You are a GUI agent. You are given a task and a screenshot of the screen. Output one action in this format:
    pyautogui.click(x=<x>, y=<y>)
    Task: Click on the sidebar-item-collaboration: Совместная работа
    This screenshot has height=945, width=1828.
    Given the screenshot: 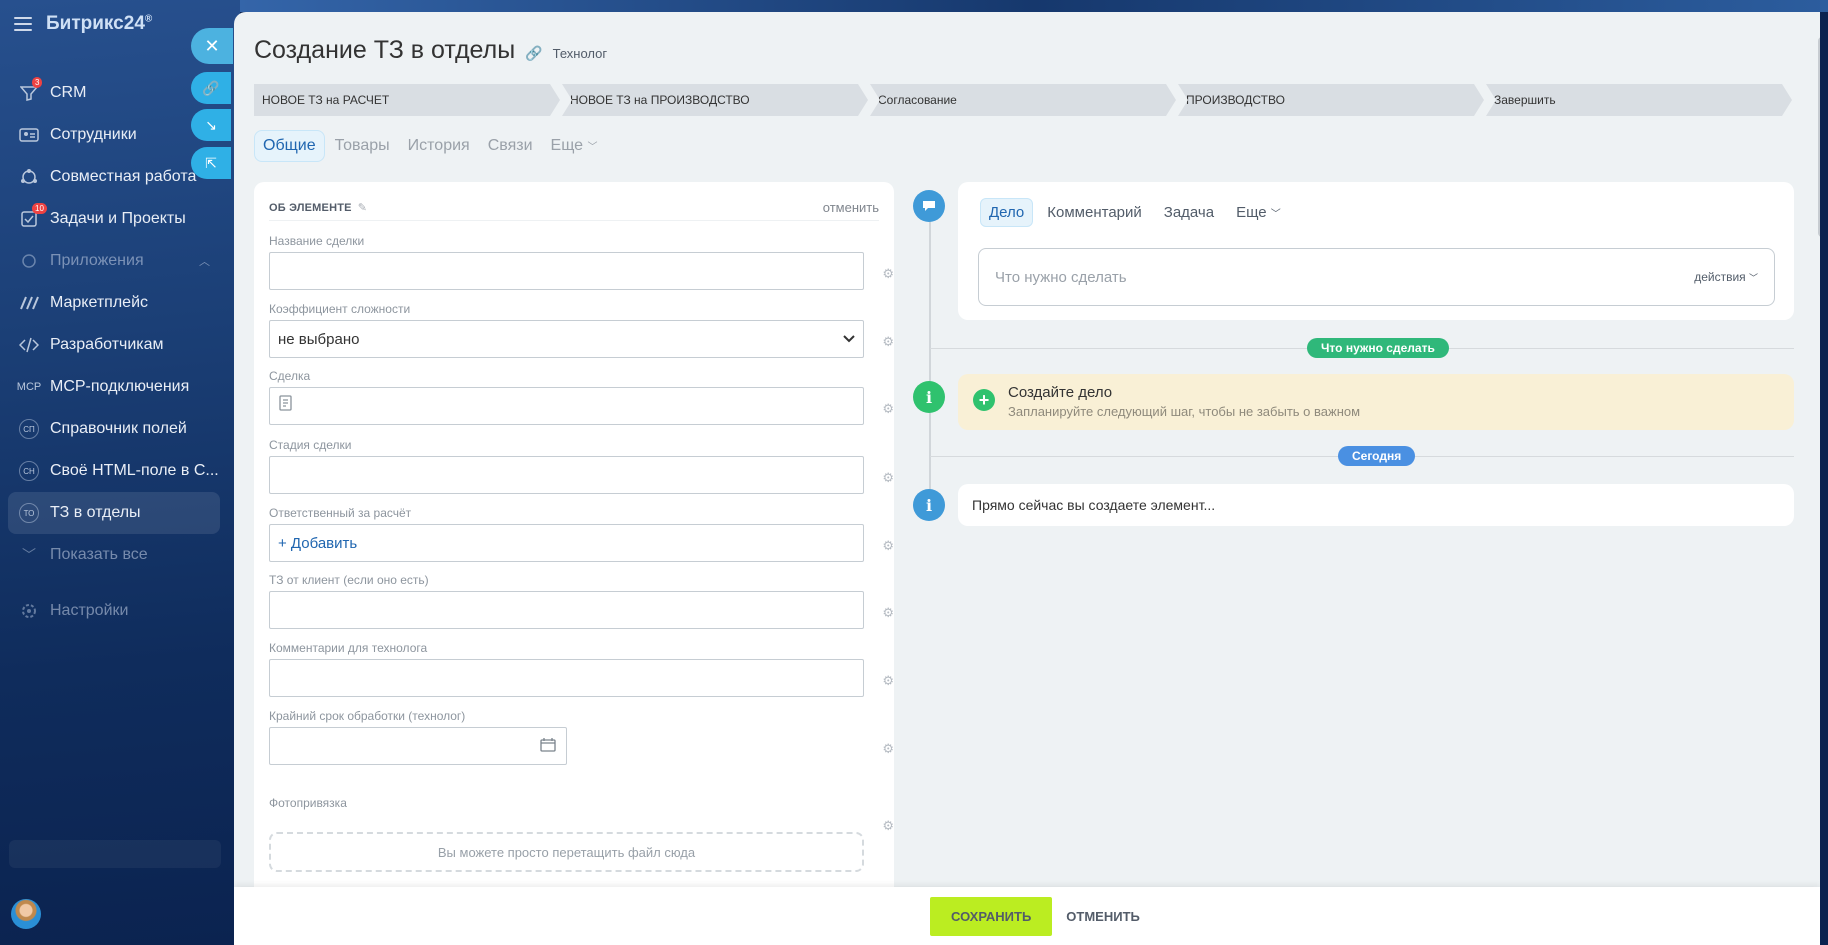 What is the action you would take?
    pyautogui.click(x=114, y=177)
    